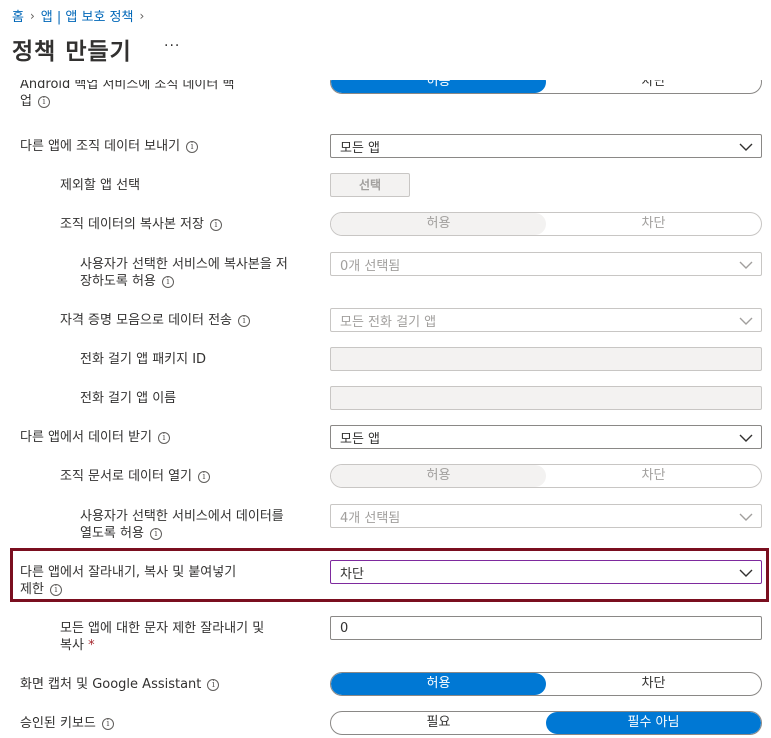 Image resolution: width=771 pixels, height=738 pixels. Describe the element at coordinates (352, 574) in the screenshot. I see `select-value: 차단` at that location.